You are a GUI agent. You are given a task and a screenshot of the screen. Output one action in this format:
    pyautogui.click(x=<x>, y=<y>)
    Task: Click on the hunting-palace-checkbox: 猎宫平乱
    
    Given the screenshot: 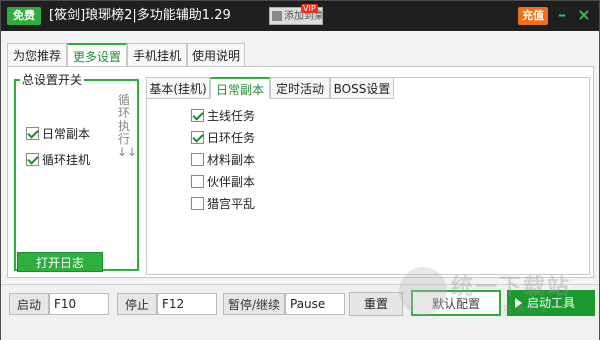 What is the action you would take?
    pyautogui.click(x=236, y=204)
    